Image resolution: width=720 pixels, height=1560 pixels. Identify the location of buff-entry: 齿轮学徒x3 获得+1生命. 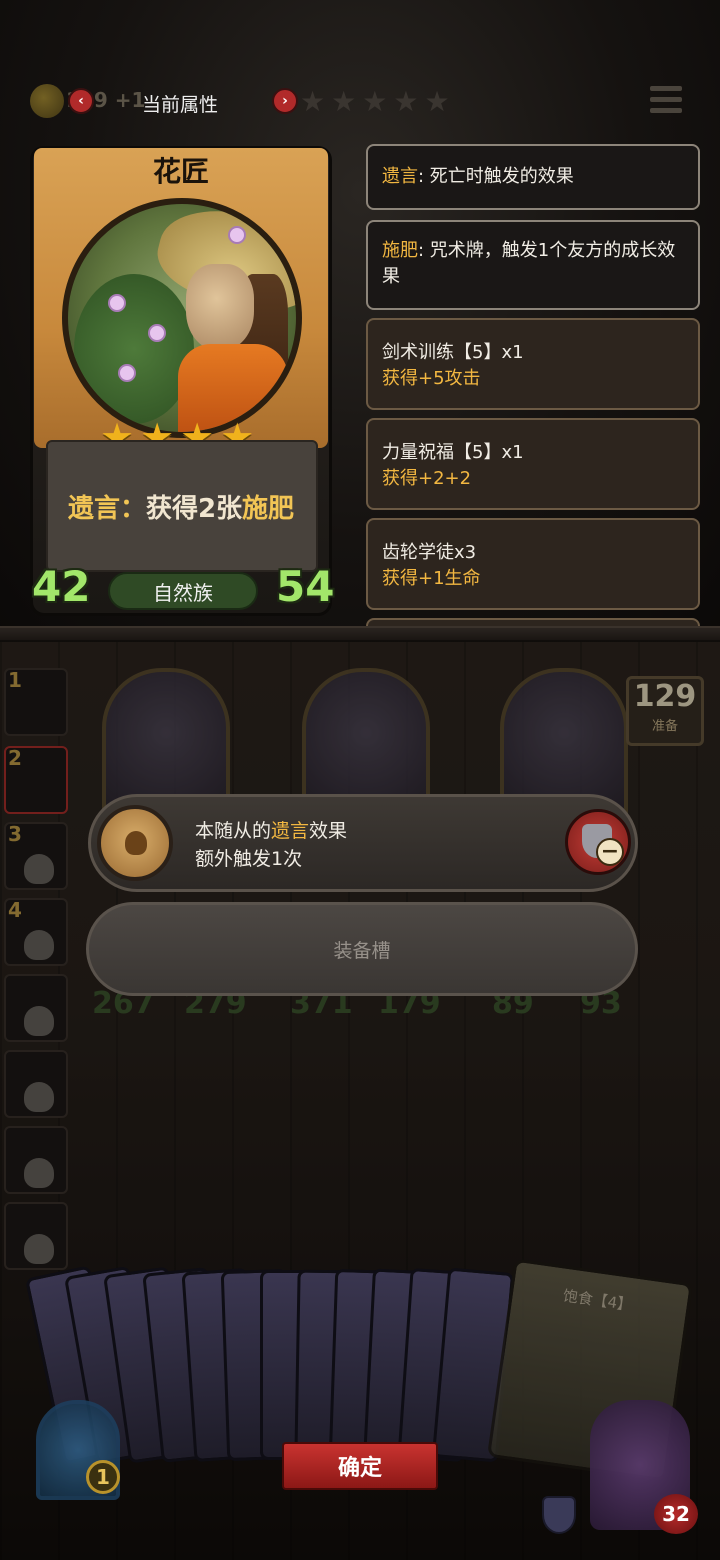
(533, 564).